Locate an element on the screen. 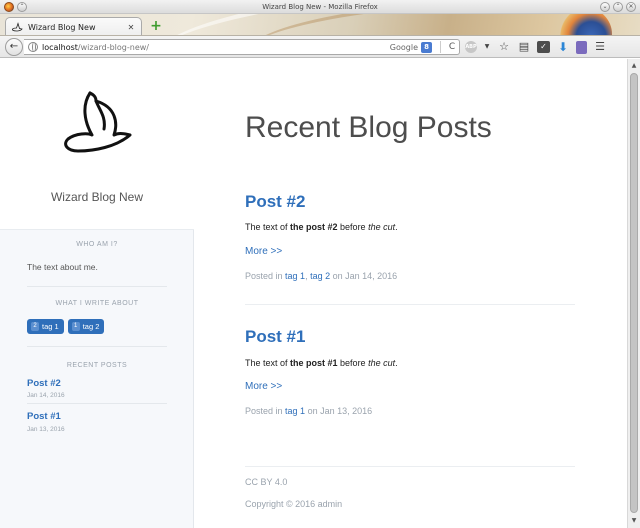 The height and width of the screenshot is (528, 640). window-title: Wizard Blog New - Mozilla Firefox is located at coordinates (320, 7).